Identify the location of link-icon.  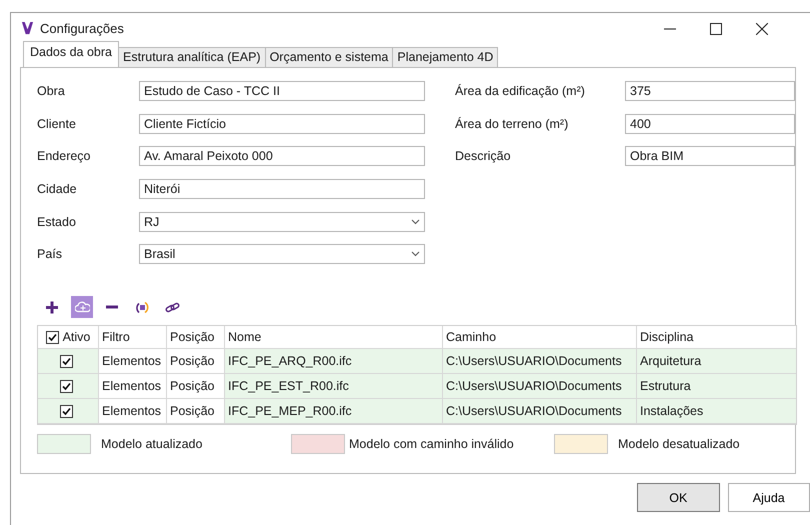
(172, 307).